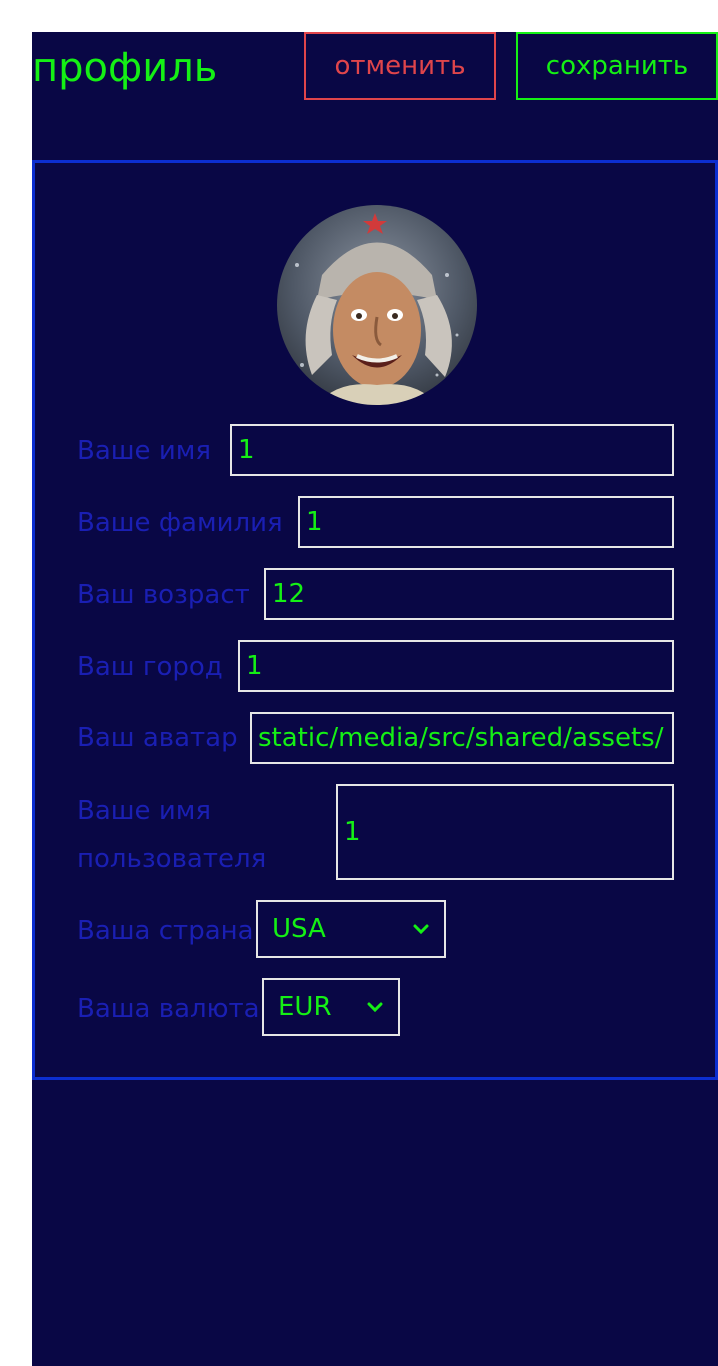 This screenshot has height=1366, width=718. Describe the element at coordinates (299, 929) in the screenshot. I see `country-selected-value: USA` at that location.